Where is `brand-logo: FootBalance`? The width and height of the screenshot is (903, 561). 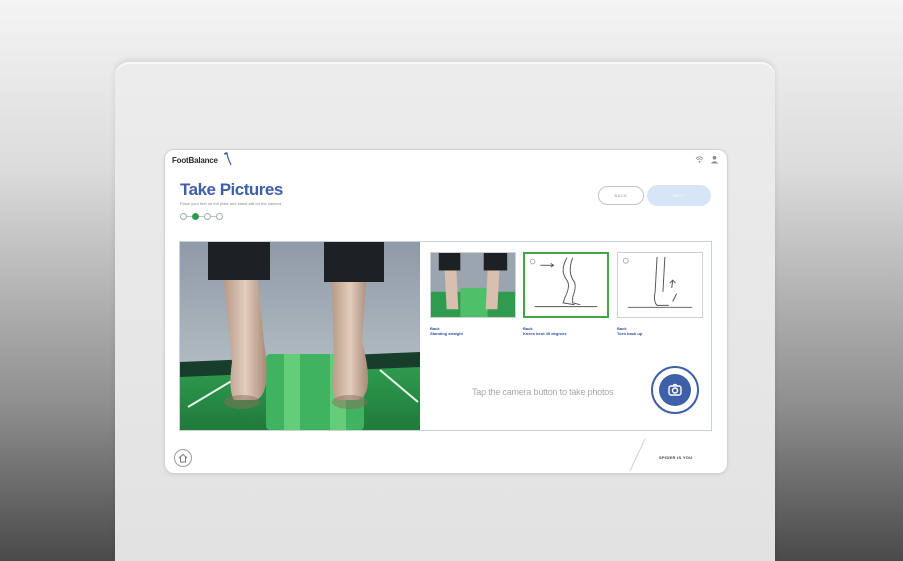
brand-logo: FootBalance is located at coordinates (195, 160).